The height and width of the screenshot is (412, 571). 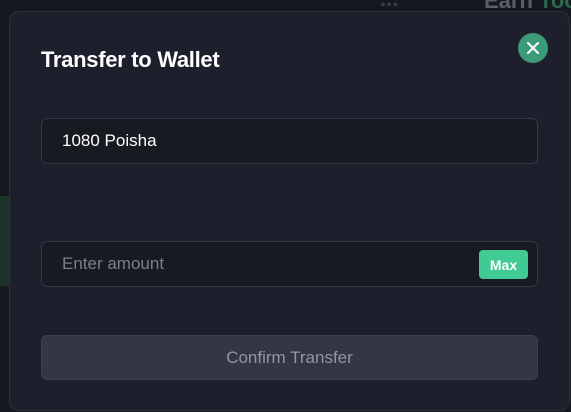 I want to click on close-icon, so click(x=533, y=48).